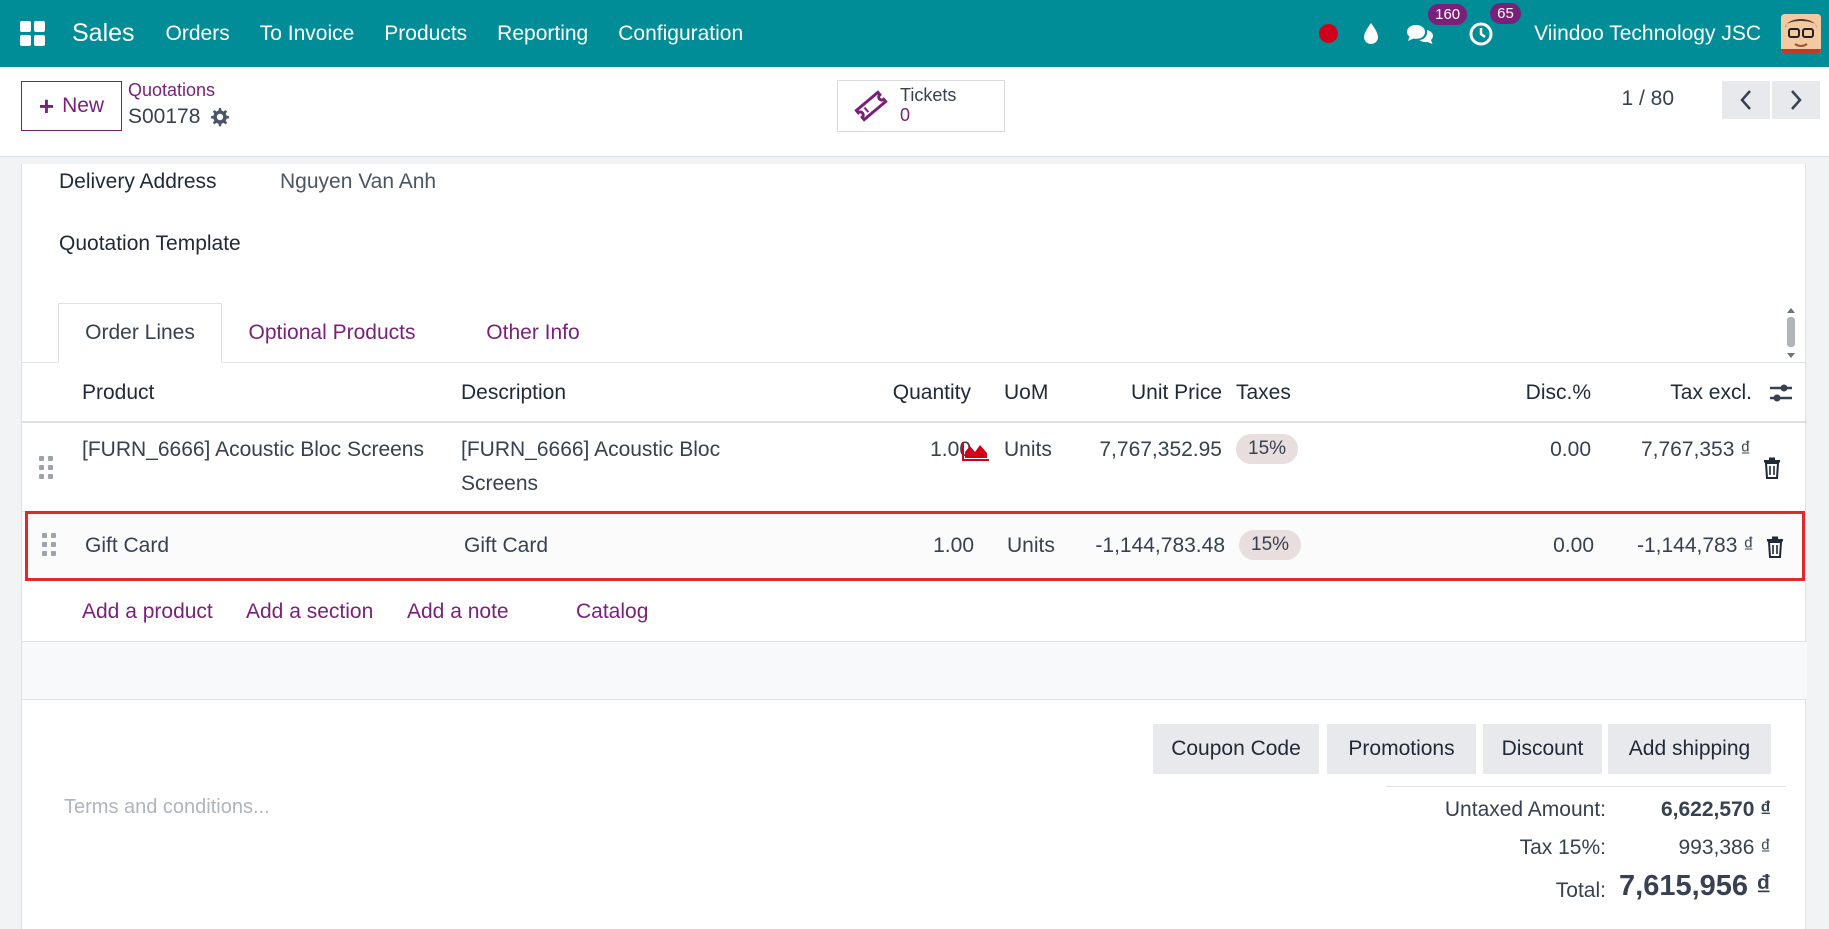 Image resolution: width=1829 pixels, height=929 pixels. What do you see at coordinates (1695, 449) in the screenshot?
I see `line-subtotal: 7,767,353 ₫` at bounding box center [1695, 449].